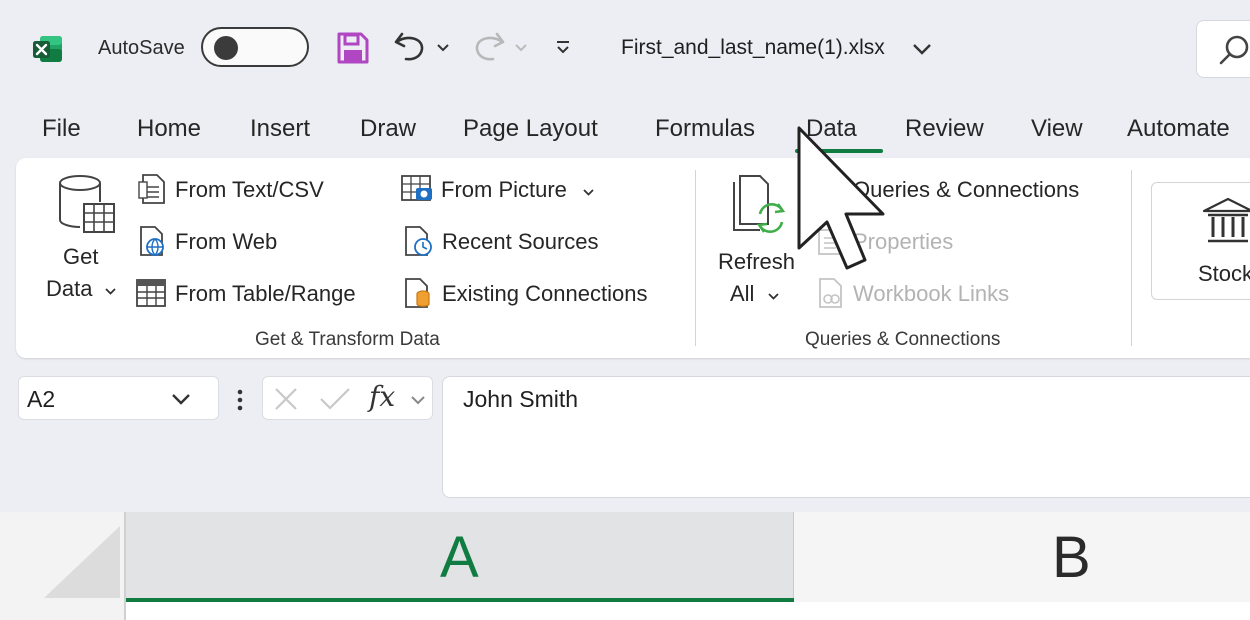 This screenshot has height=620, width=1250. Describe the element at coordinates (335, 401) in the screenshot. I see `enter-checkmark-icon` at that location.